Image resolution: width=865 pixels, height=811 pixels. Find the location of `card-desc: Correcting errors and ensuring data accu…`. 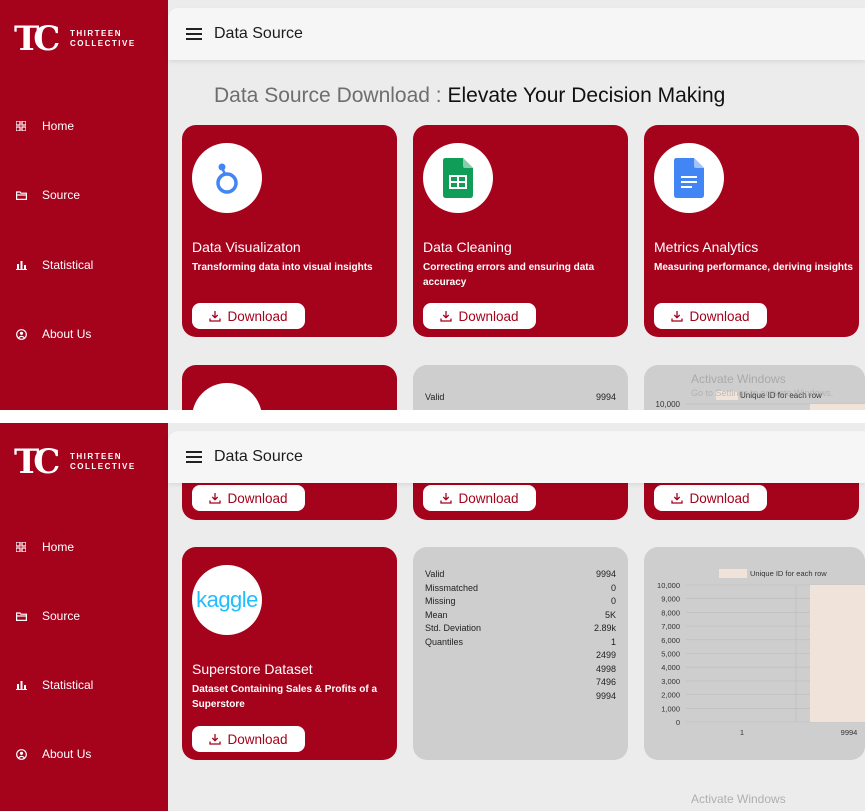

card-desc: Correcting errors and ensuring data accu… is located at coordinates (509, 275).